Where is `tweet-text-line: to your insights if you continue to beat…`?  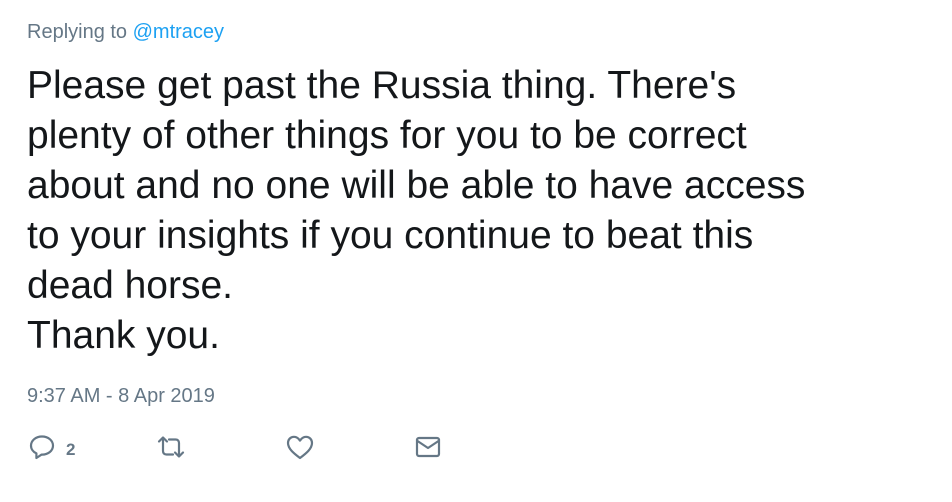
tweet-text-line: to your insights if you continue to beat… is located at coordinates (390, 235).